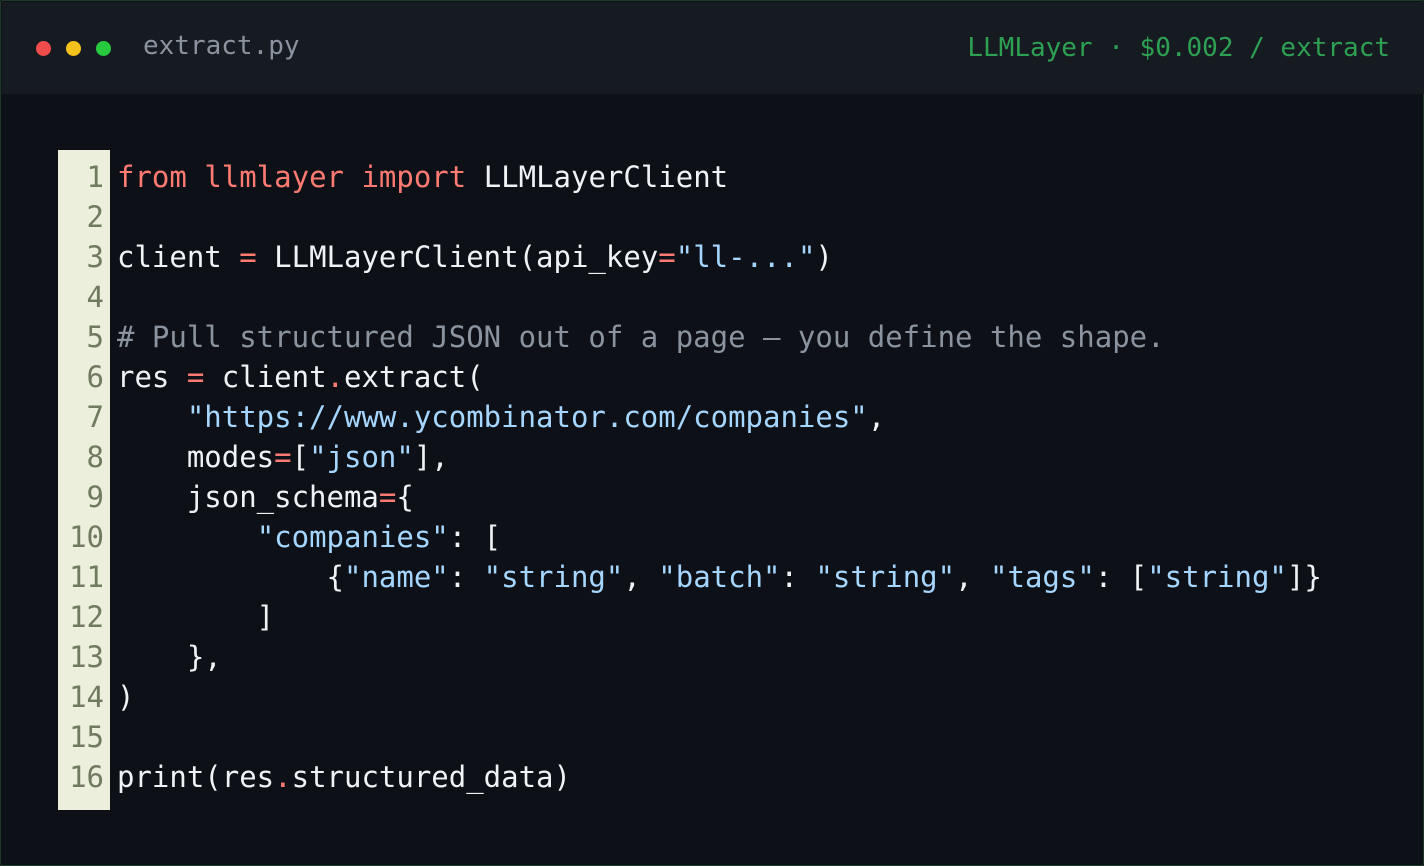  I want to click on line-number: 1, so click(95, 177).